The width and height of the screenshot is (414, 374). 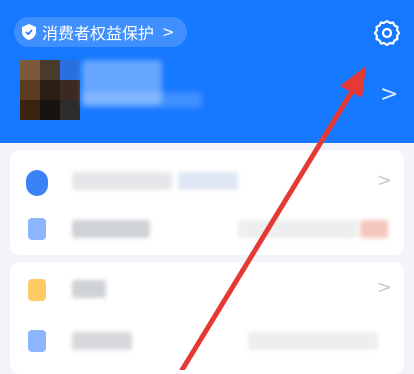 What do you see at coordinates (142, 100) in the screenshot?
I see `account-info-blurred` at bounding box center [142, 100].